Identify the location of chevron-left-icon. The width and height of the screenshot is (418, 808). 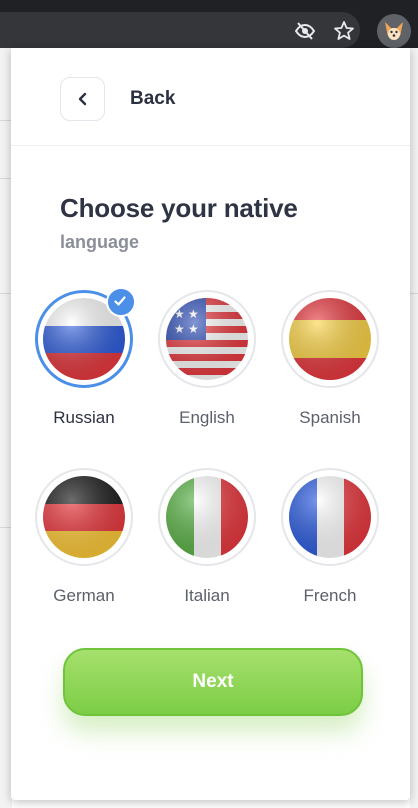
(82, 99).